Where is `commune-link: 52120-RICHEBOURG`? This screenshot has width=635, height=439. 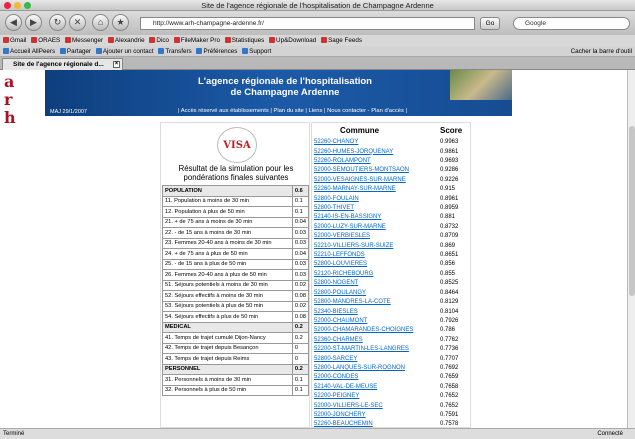
commune-link: 52120-RICHEBOURG is located at coordinates (376, 274).